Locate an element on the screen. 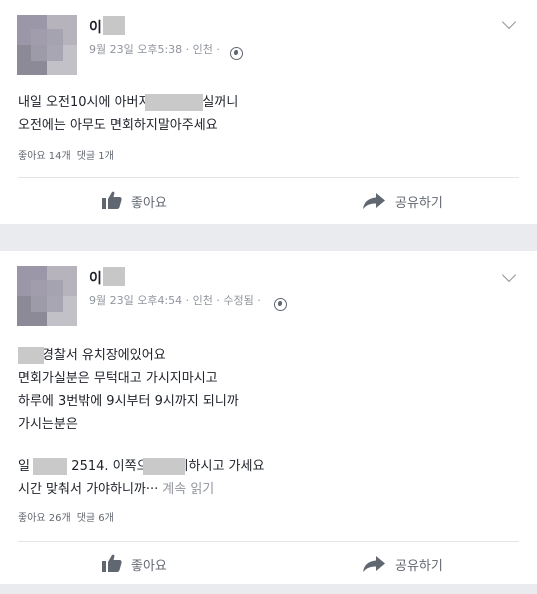  see-more-link: 계속 읽기 is located at coordinates (188, 489).